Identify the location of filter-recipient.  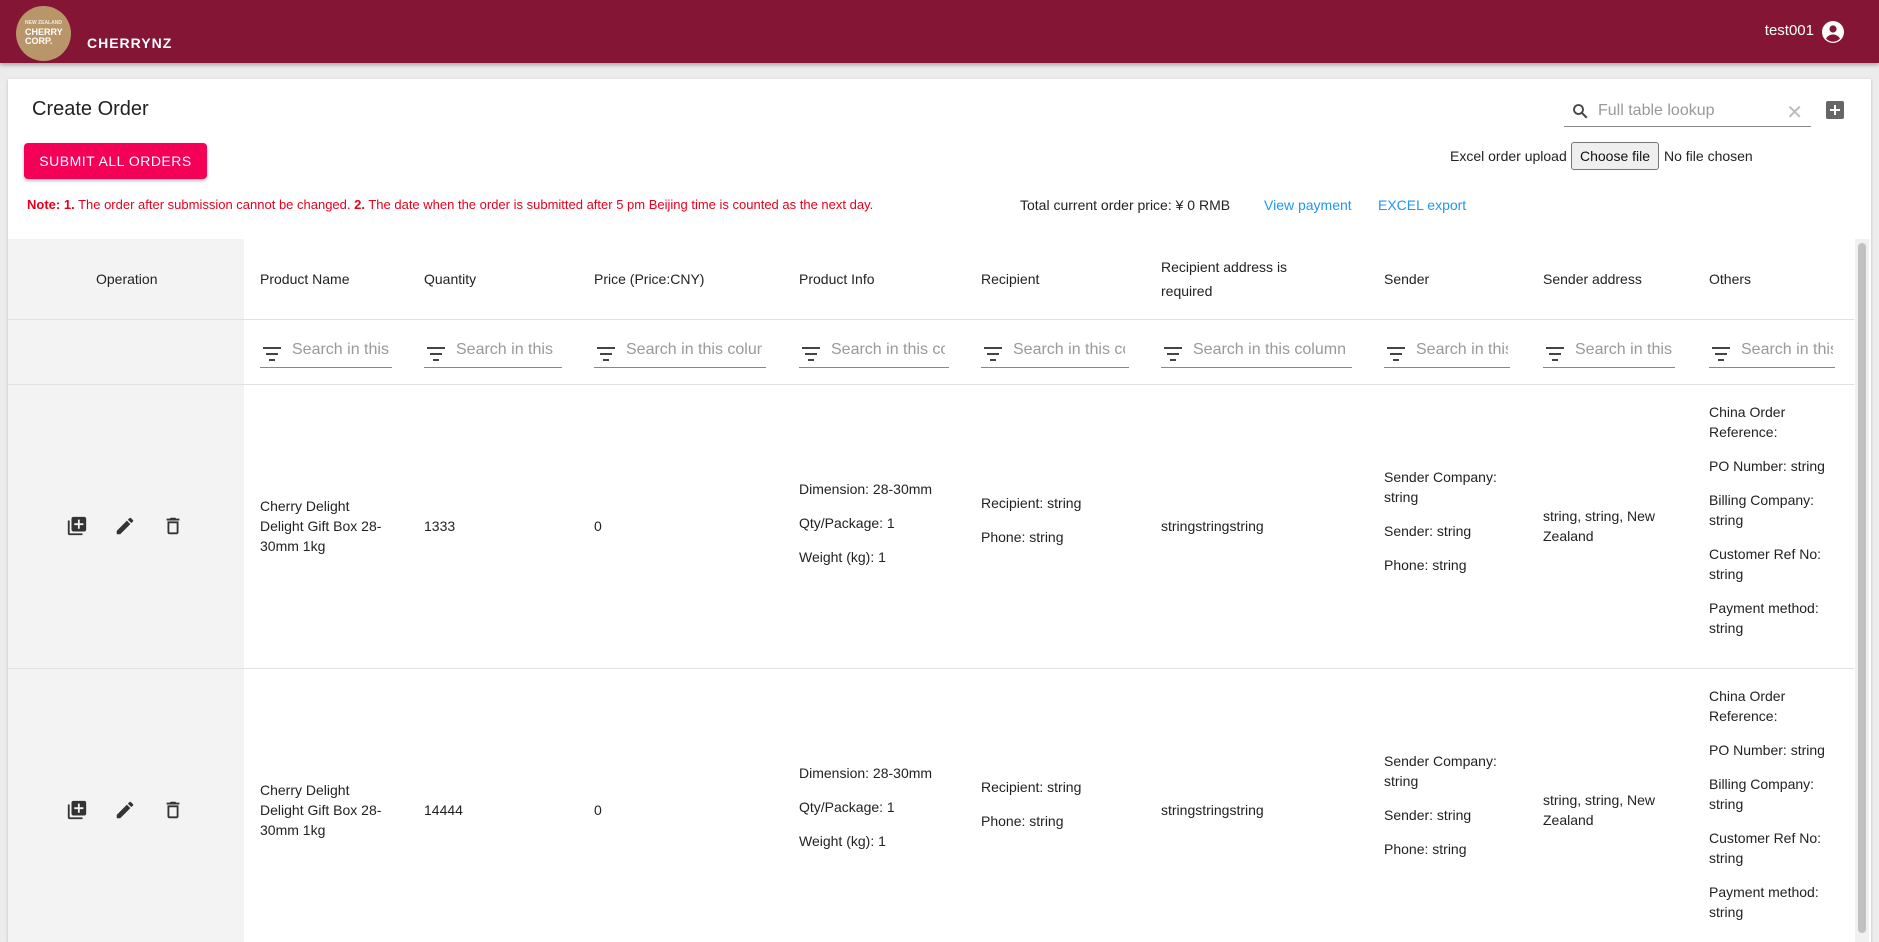
(1055, 353).